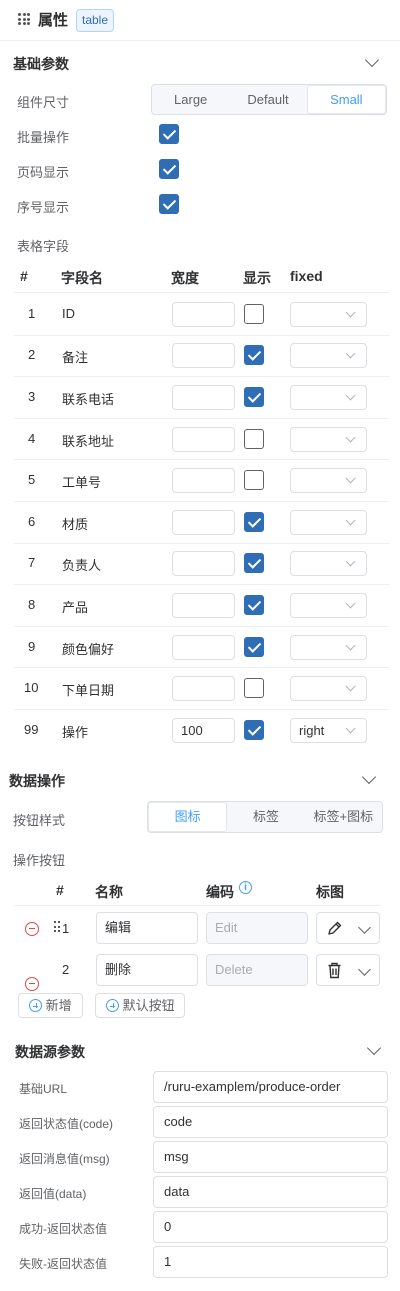 The image size is (400, 1291). Describe the element at coordinates (245, 887) in the screenshot. I see `info-icon: i` at that location.